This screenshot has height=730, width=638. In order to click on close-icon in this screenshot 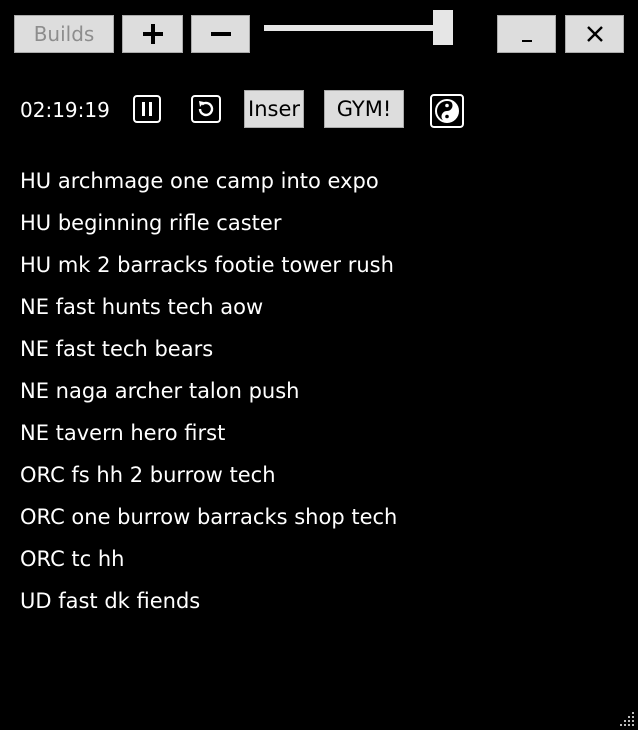, I will do `click(594, 34)`.